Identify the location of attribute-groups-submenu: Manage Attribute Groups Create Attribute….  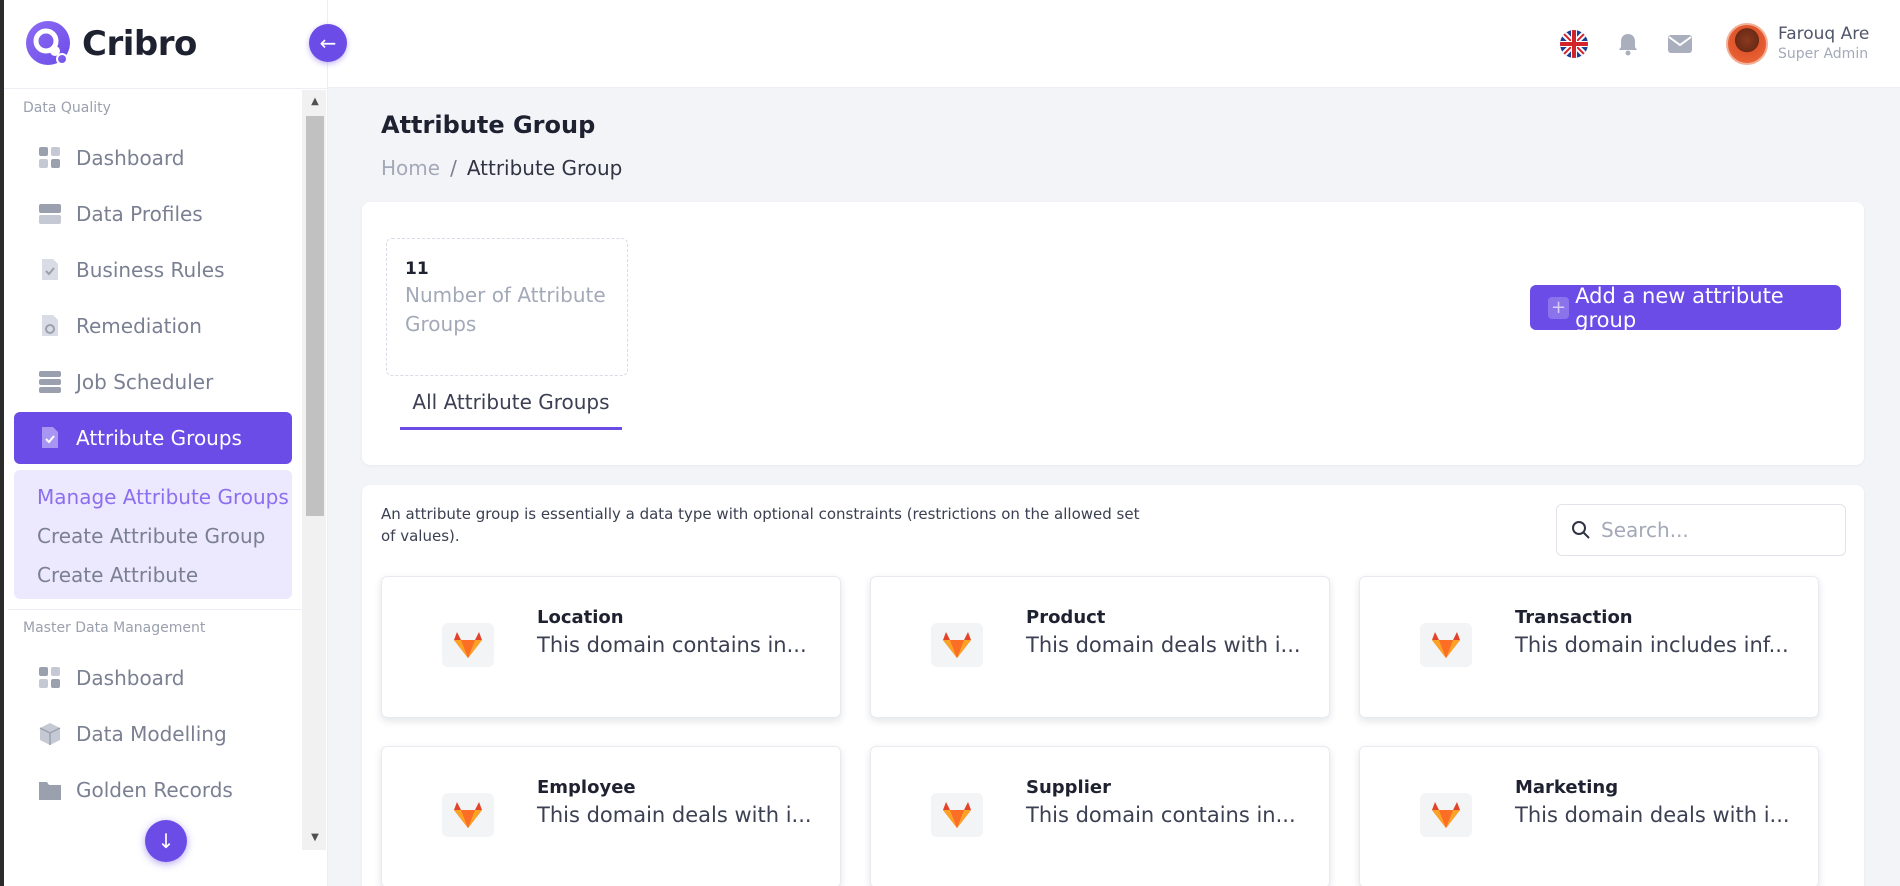
(153, 534).